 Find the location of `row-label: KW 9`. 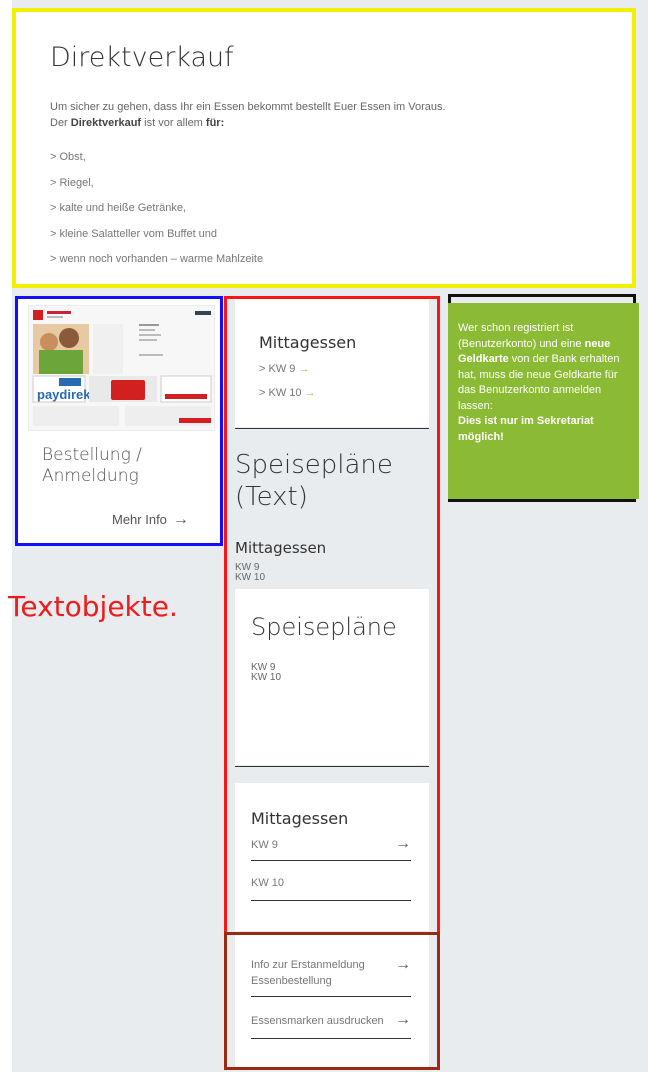

row-label: KW 9 is located at coordinates (264, 845).